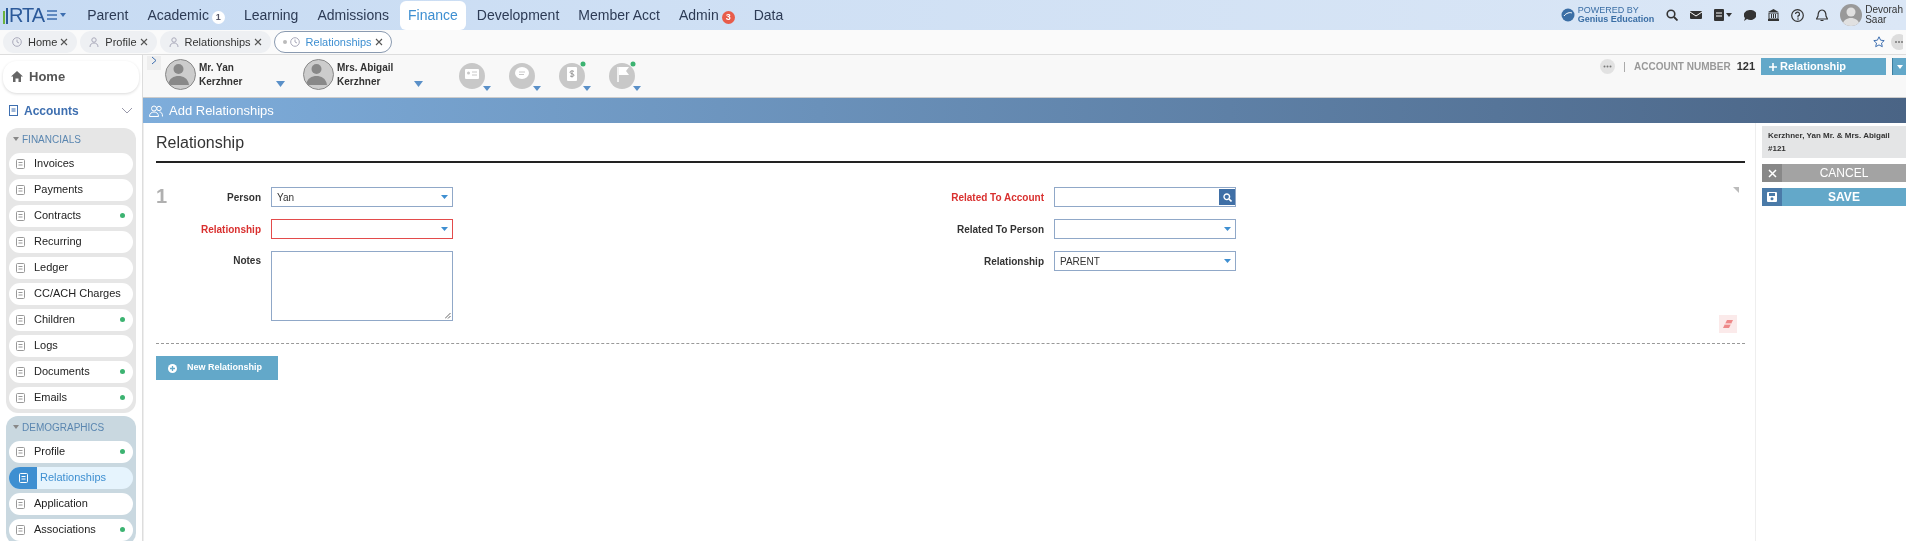 This screenshot has height=541, width=1906. What do you see at coordinates (1723, 15) in the screenshot?
I see `calendar-icon` at bounding box center [1723, 15].